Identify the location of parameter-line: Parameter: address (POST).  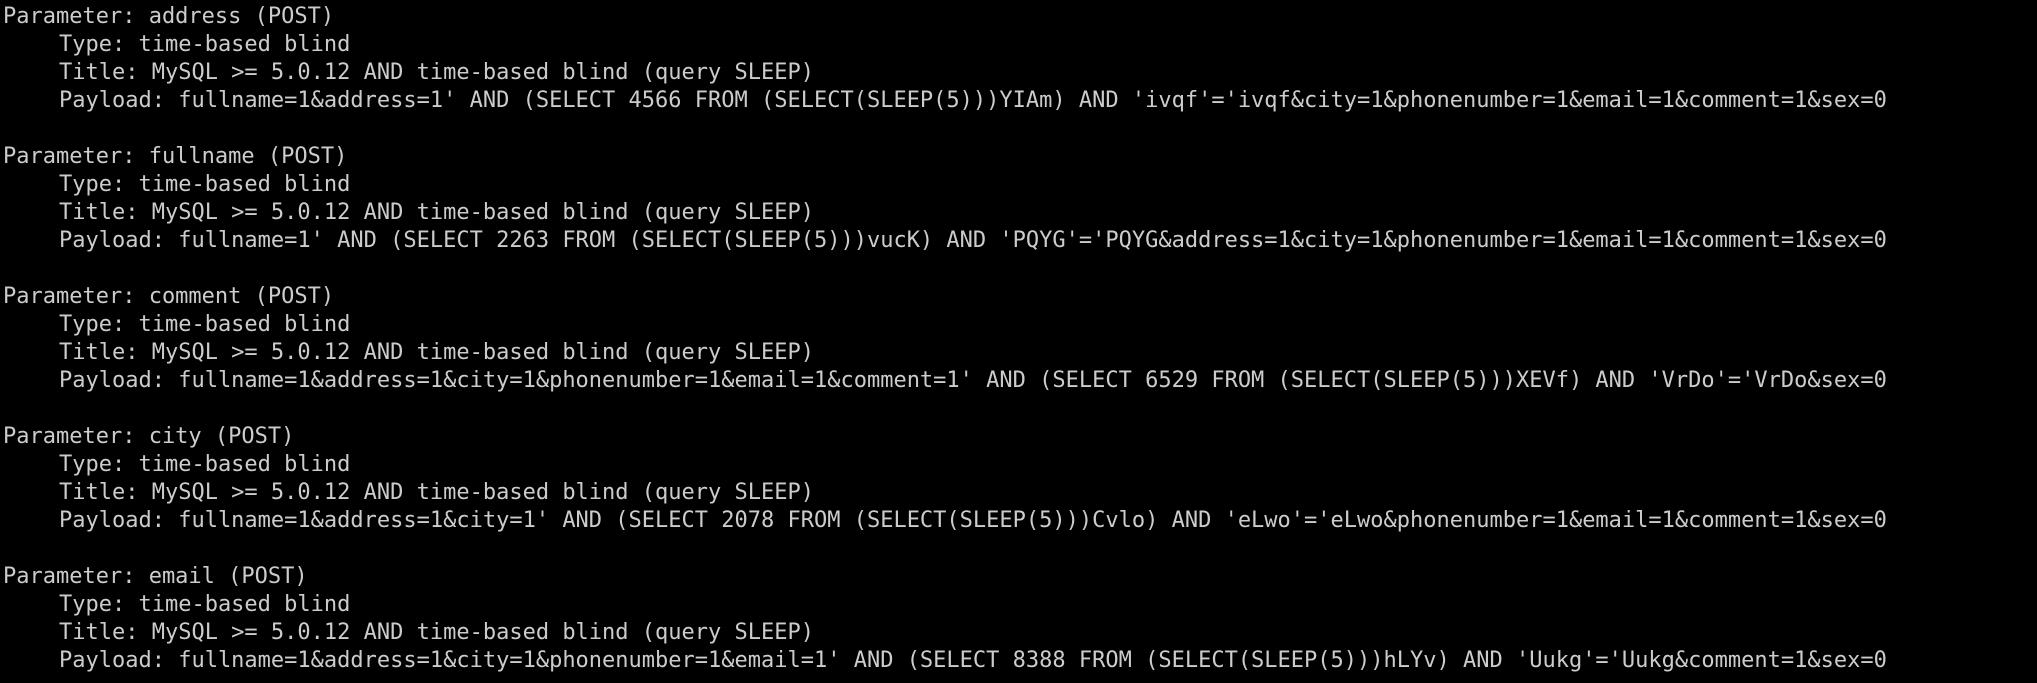
(169, 16).